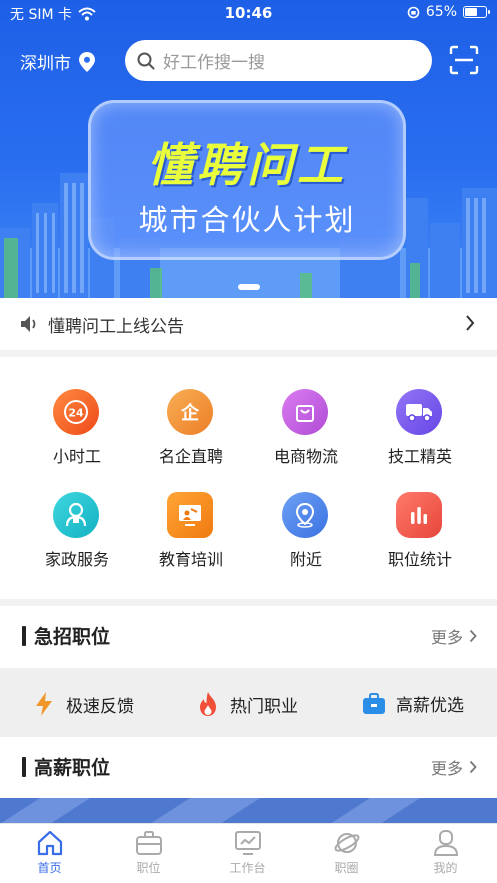  Describe the element at coordinates (471, 12) in the screenshot. I see `battery-fill` at that location.